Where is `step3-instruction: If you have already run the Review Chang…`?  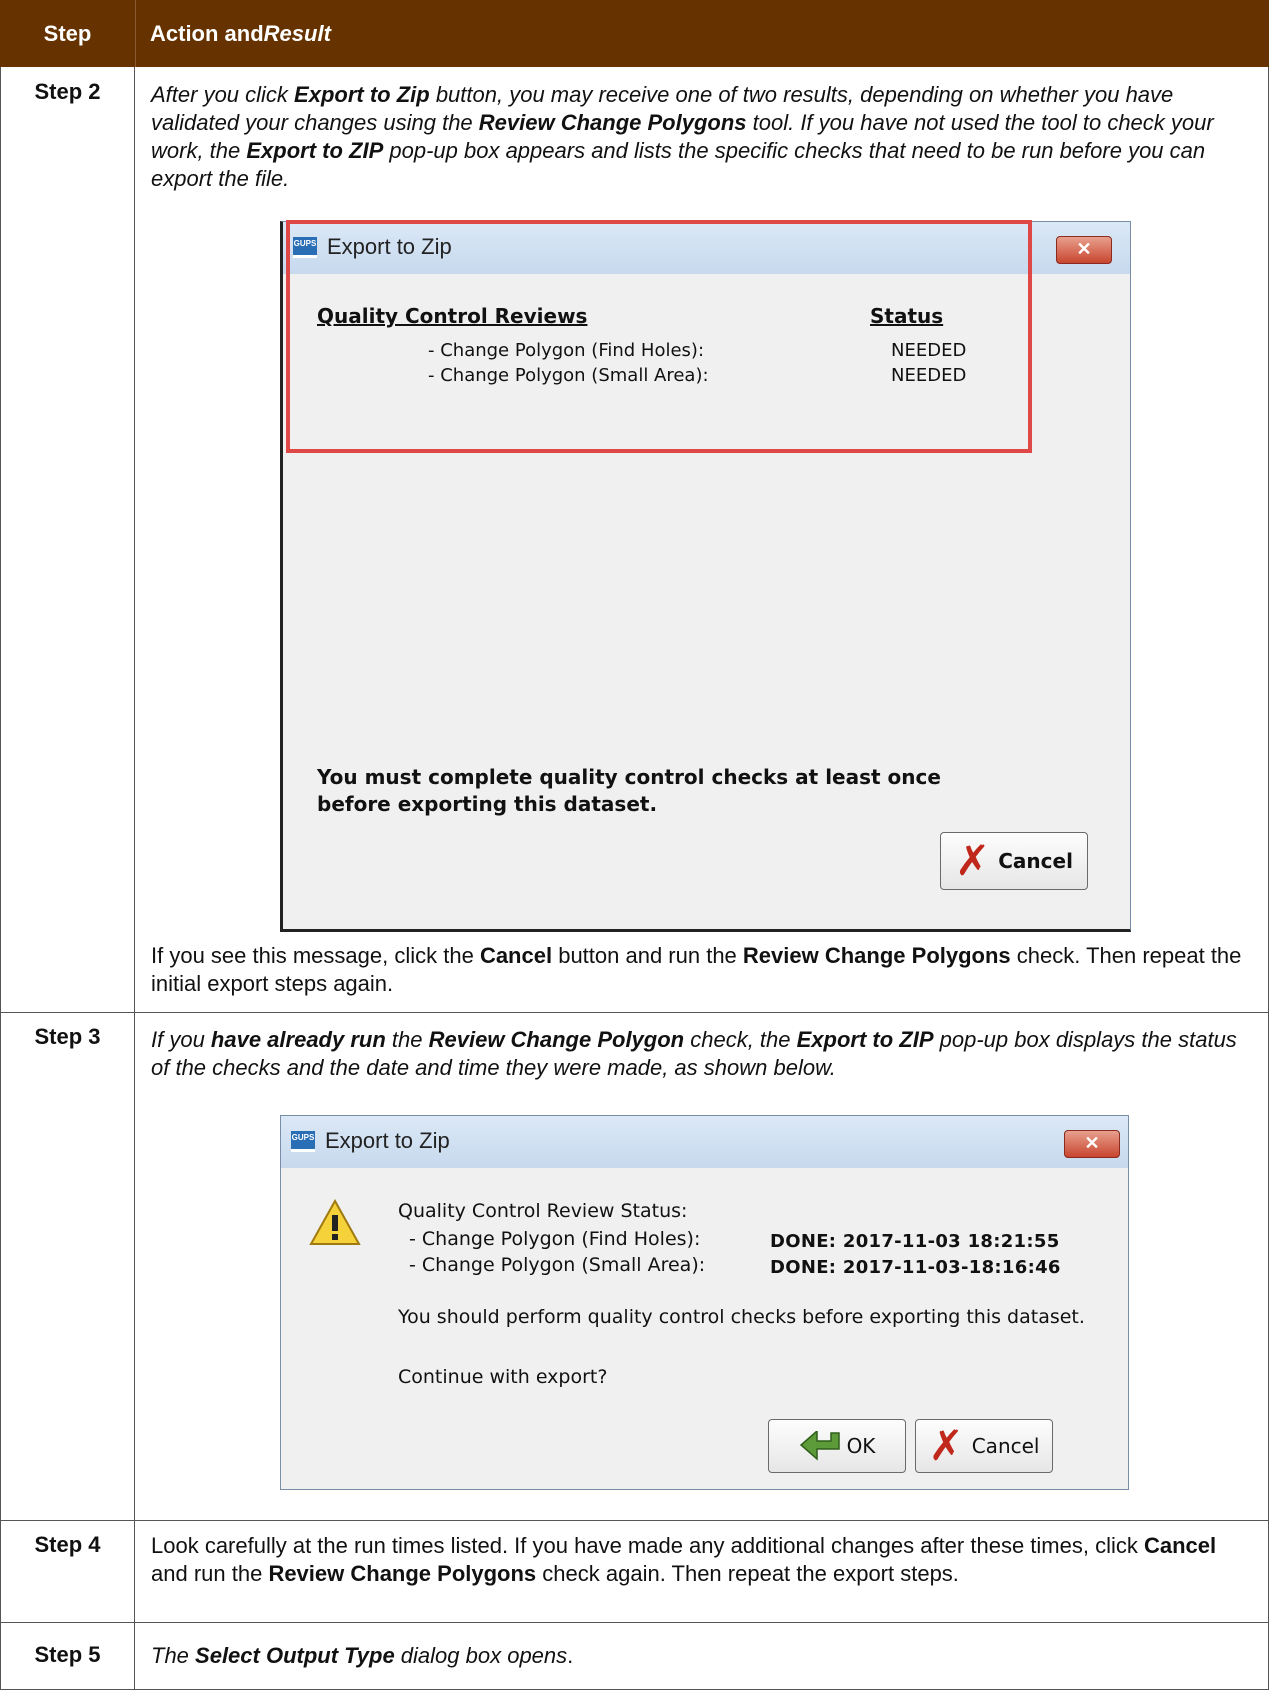
step3-instruction: If you have already run the Review Chang… is located at coordinates (694, 1053).